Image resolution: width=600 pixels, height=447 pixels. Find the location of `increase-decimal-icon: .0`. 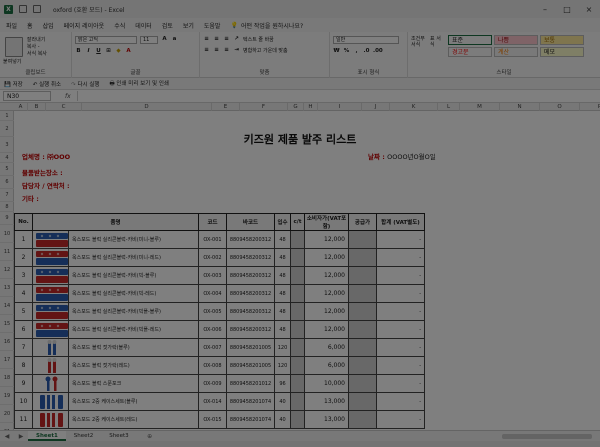

increase-decimal-icon: .0 is located at coordinates (366, 51).